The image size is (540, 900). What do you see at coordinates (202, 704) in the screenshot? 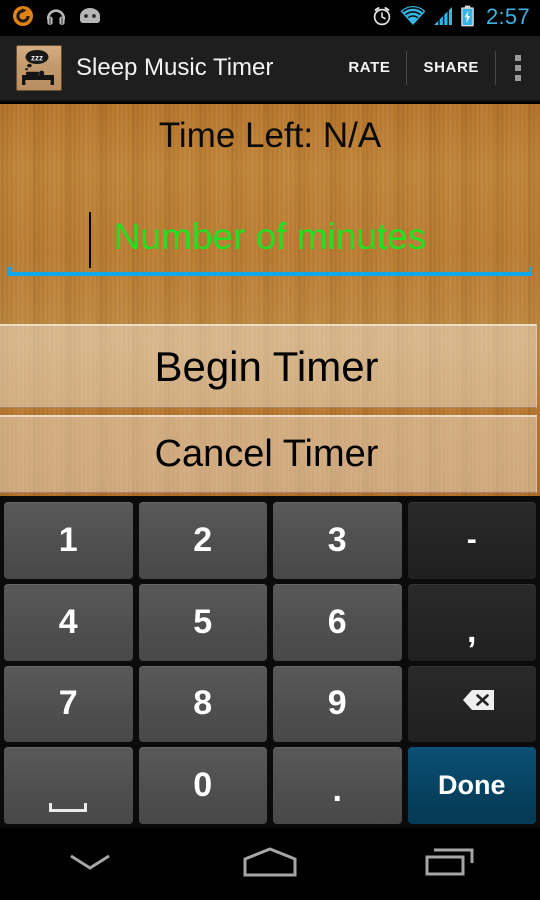
I see `key-8: 8` at bounding box center [202, 704].